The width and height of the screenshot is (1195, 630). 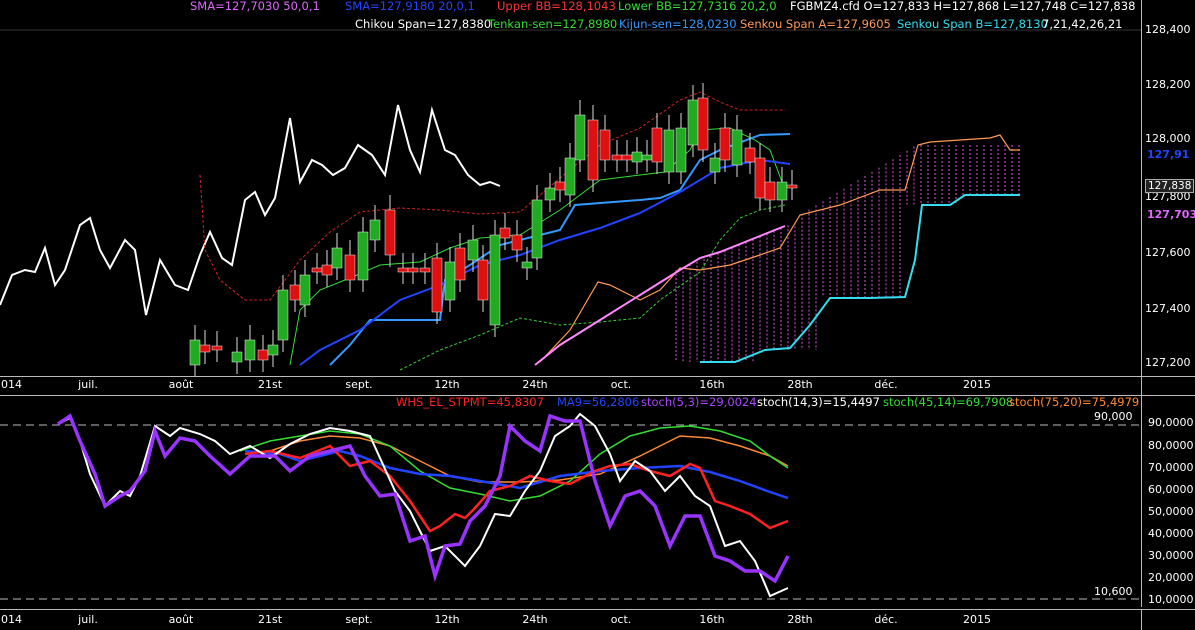 What do you see at coordinates (1141, 501) in the screenshot?
I see `oscillator-axis-divider` at bounding box center [1141, 501].